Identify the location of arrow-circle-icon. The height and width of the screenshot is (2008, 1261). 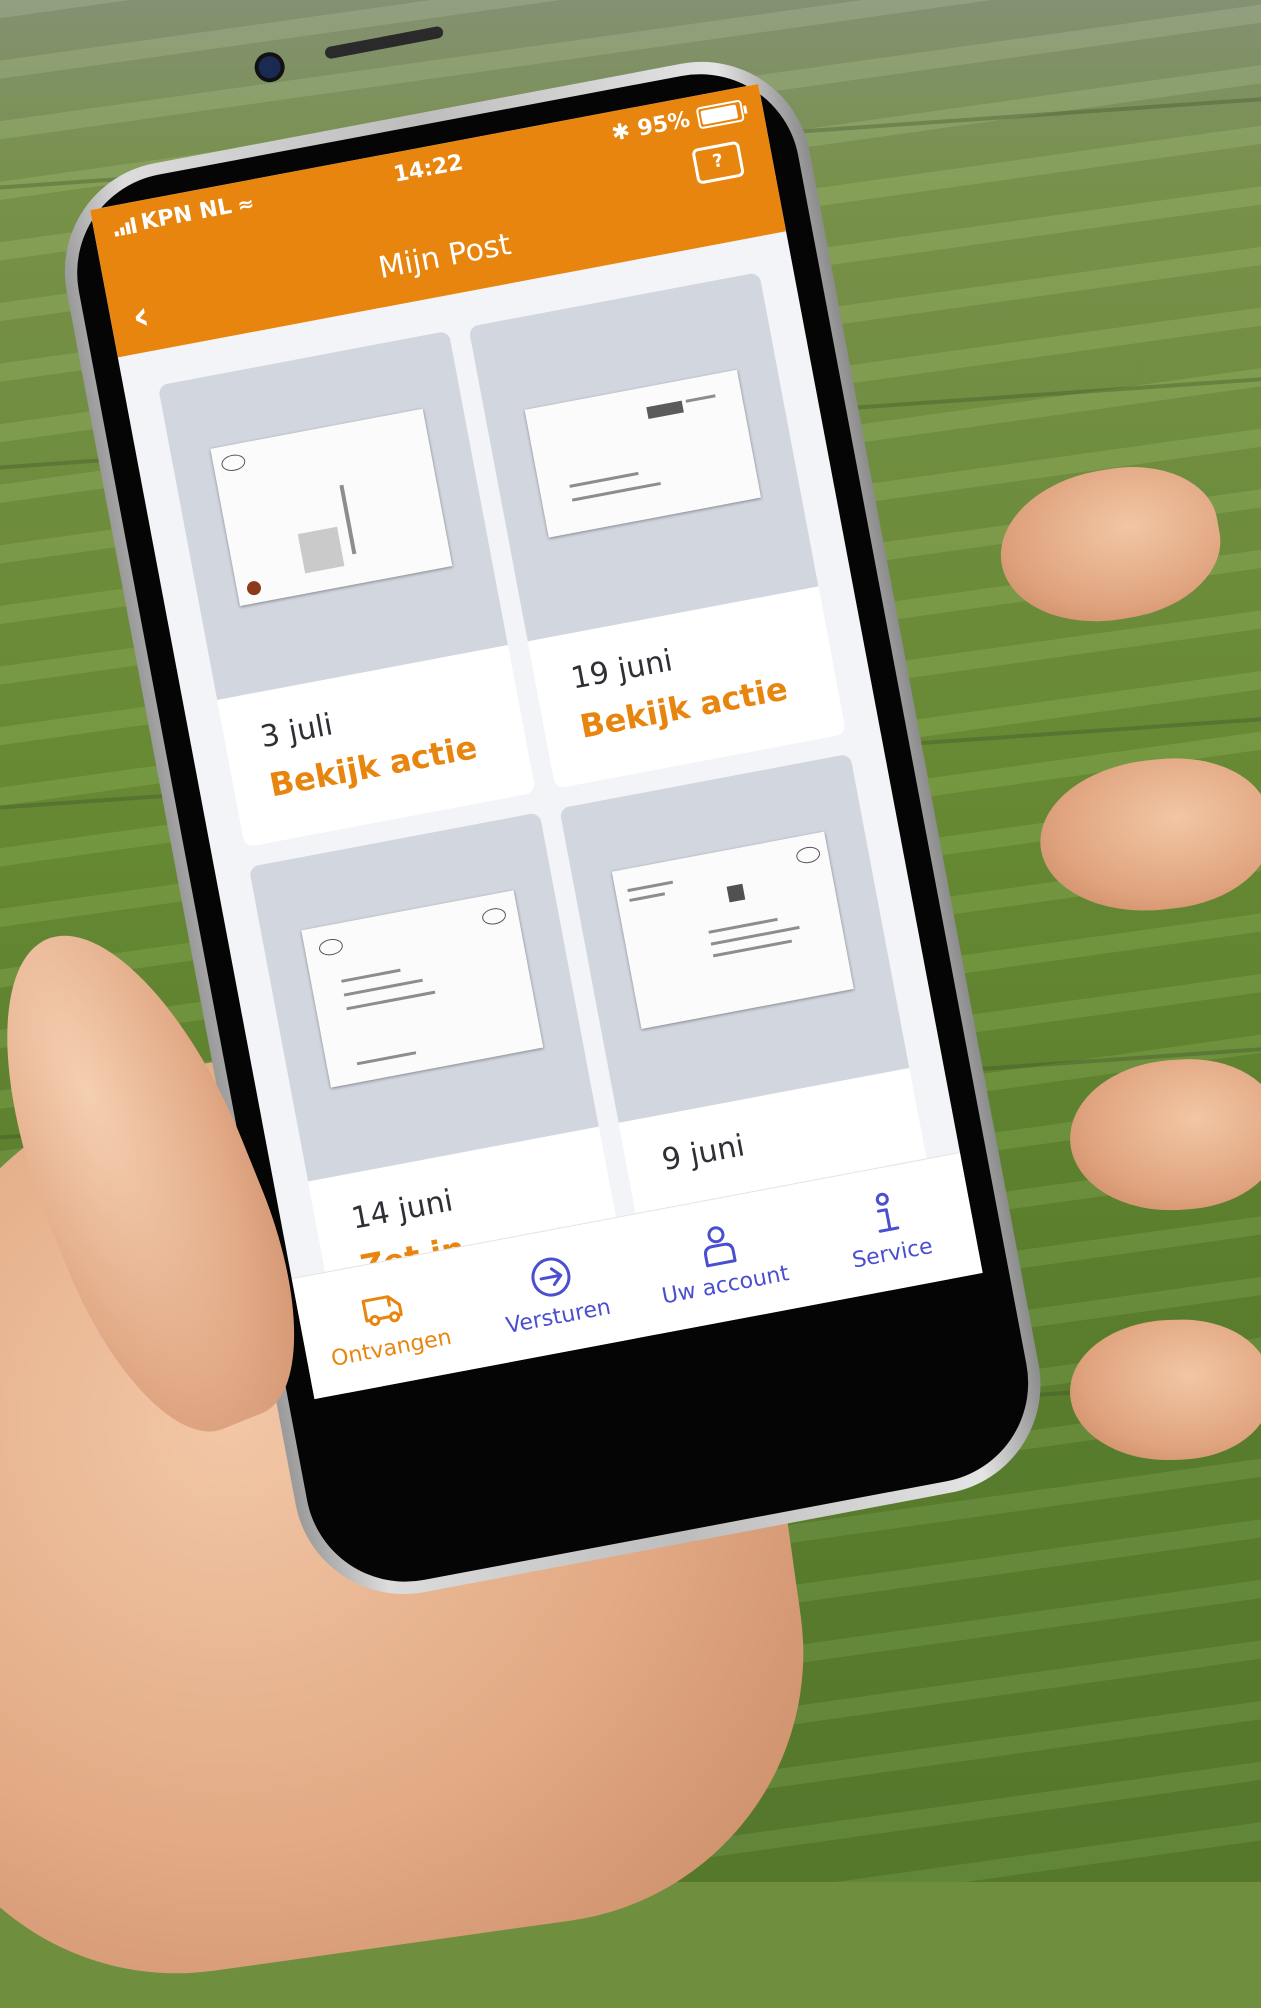
(550, 1276).